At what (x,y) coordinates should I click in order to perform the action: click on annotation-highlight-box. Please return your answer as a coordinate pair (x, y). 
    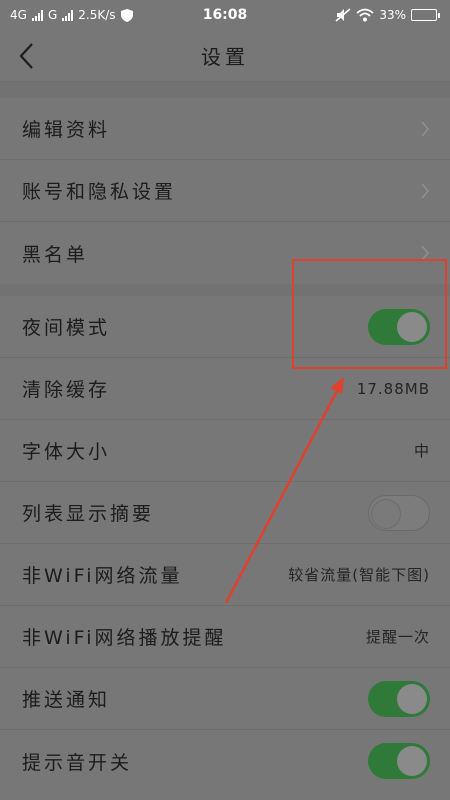
    Looking at the image, I should click on (369, 314).